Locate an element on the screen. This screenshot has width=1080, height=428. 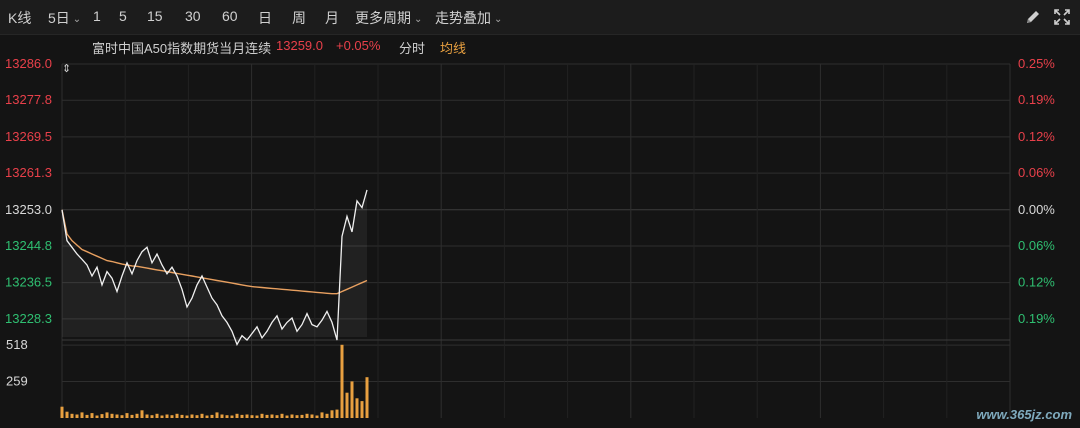
volume-axis: 518 259 is located at coordinates (17, 362).